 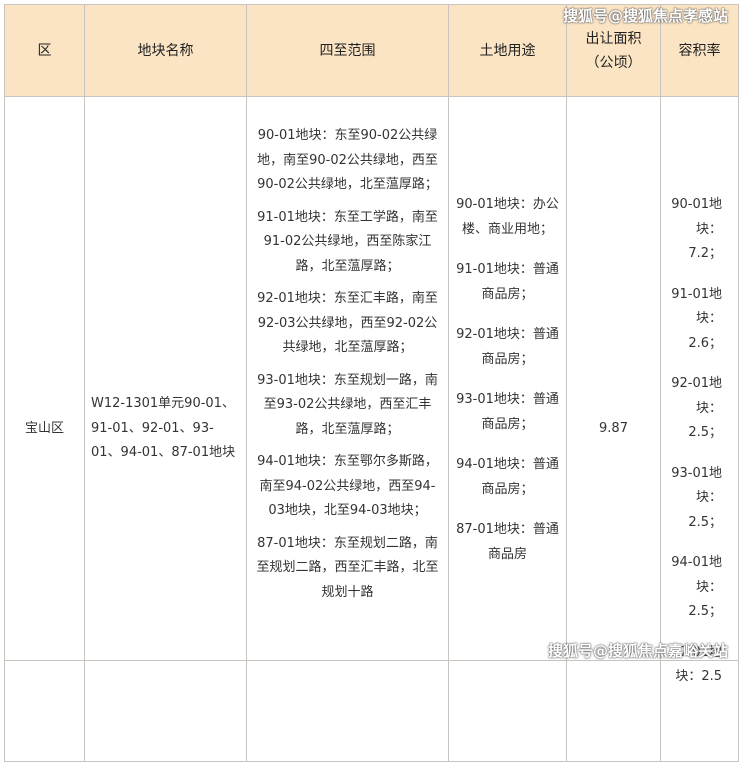 I want to click on header-boundaries: 四至范围, so click(x=347, y=50).